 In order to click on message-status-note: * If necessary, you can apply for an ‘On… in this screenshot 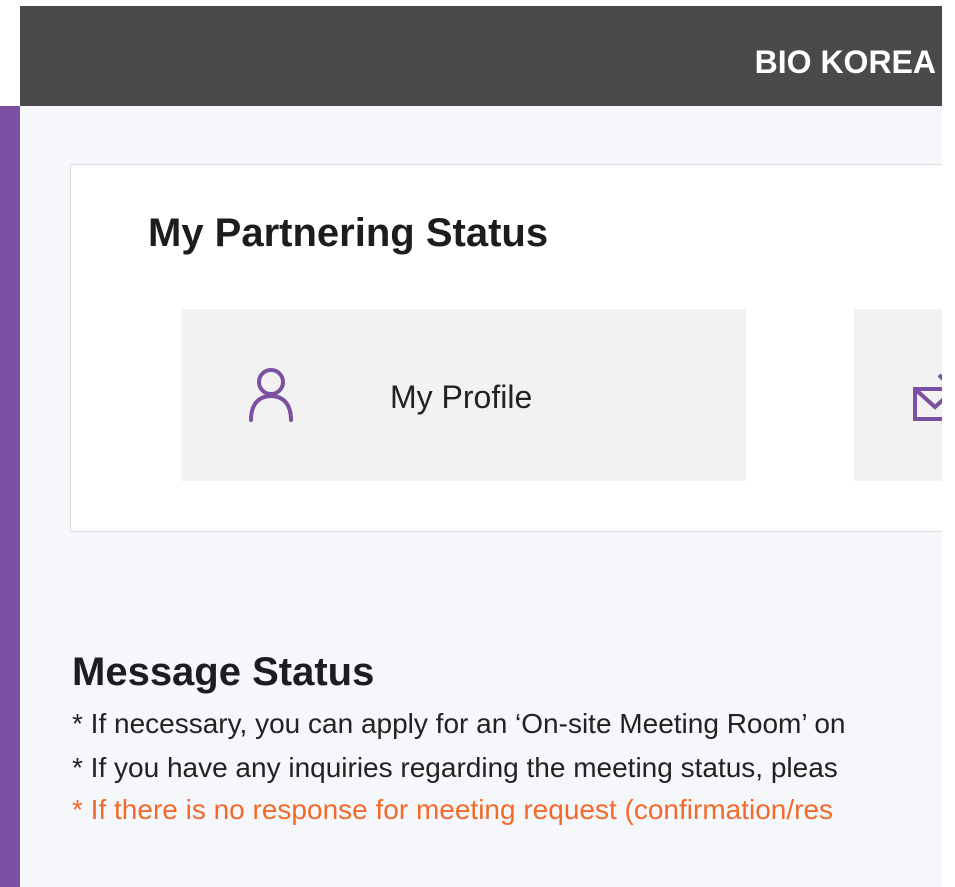, I will do `click(459, 723)`.